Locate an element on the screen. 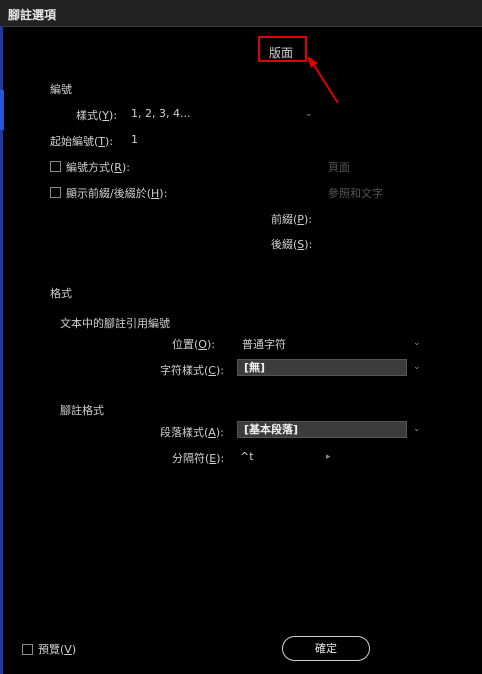 This screenshot has width=482, height=674. restart-numbering-label: 編號方式(R): is located at coordinates (98, 167).